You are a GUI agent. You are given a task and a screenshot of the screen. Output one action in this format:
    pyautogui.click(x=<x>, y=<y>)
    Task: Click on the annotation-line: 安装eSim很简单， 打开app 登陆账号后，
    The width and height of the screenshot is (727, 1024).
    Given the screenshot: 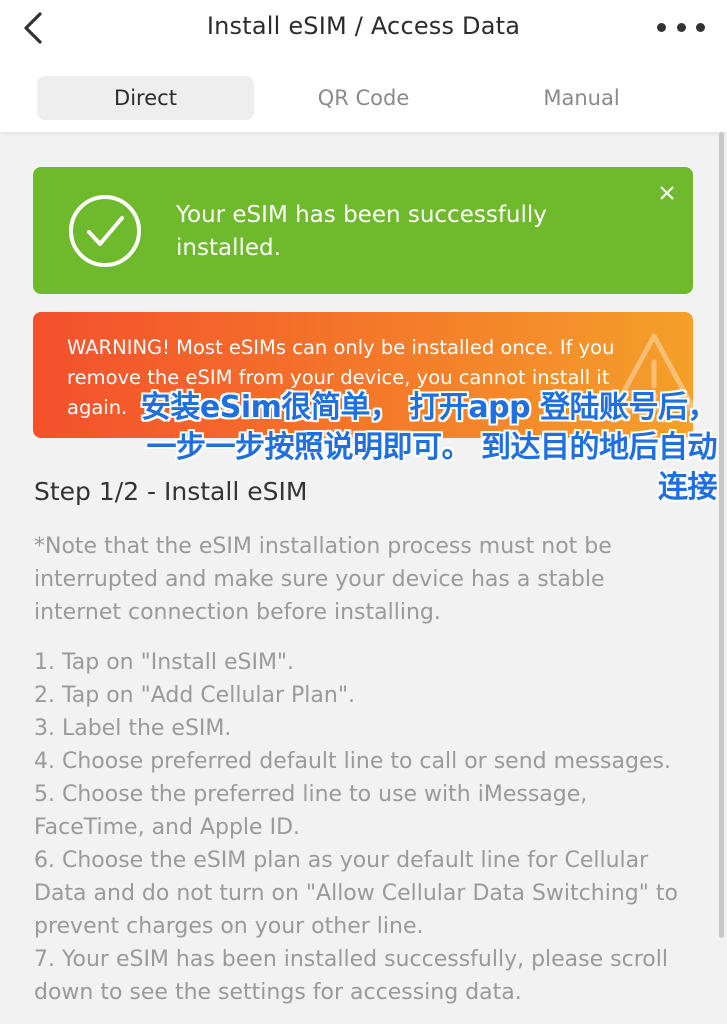 What is the action you would take?
    pyautogui.click(x=429, y=407)
    